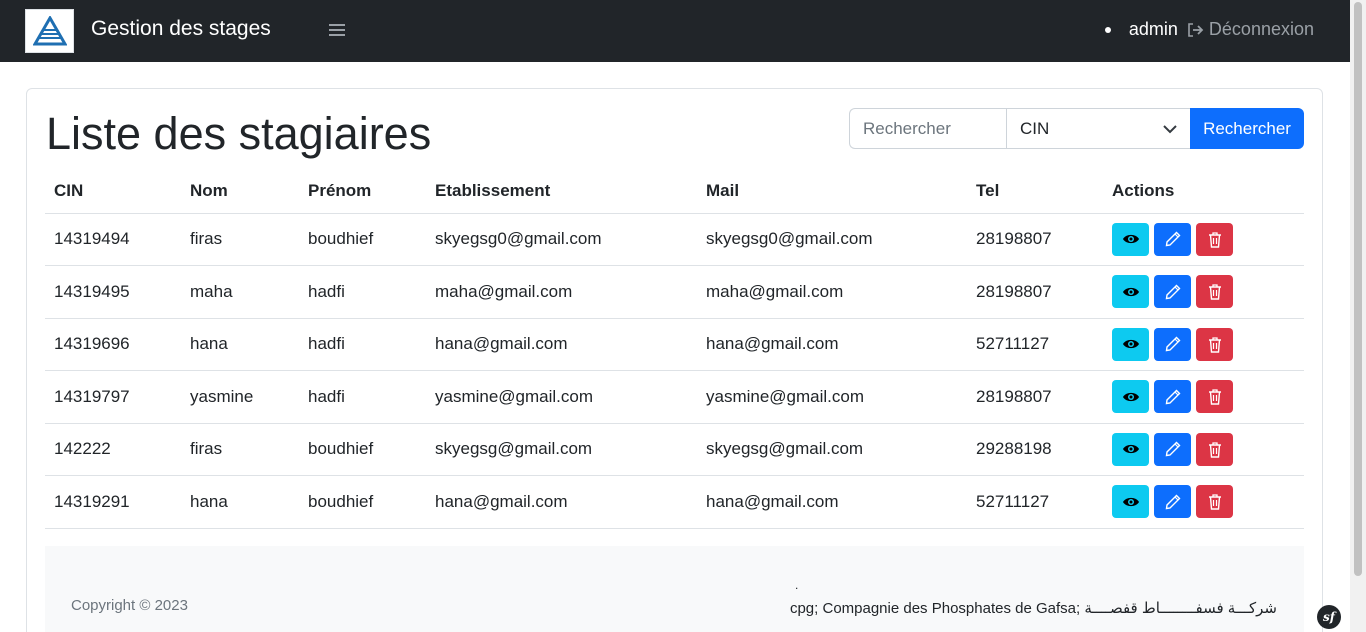  Describe the element at coordinates (1329, 617) in the screenshot. I see `symfony-icon: sf` at that location.